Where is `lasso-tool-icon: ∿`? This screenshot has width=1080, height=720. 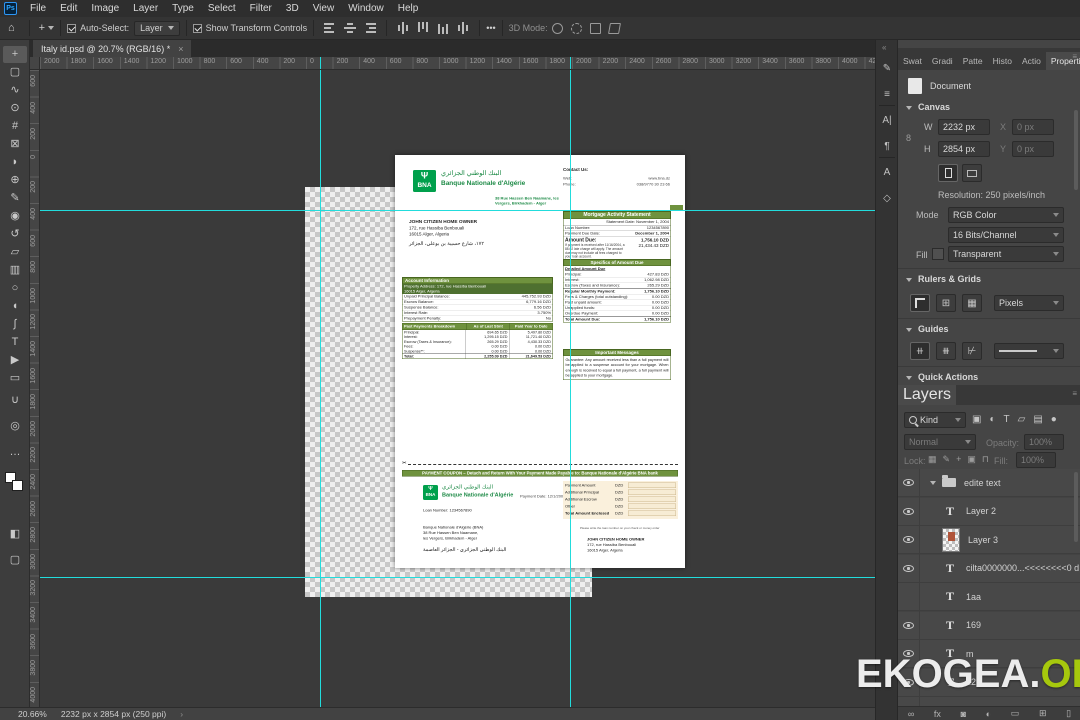
lasso-tool-icon: ∿ is located at coordinates (15, 90).